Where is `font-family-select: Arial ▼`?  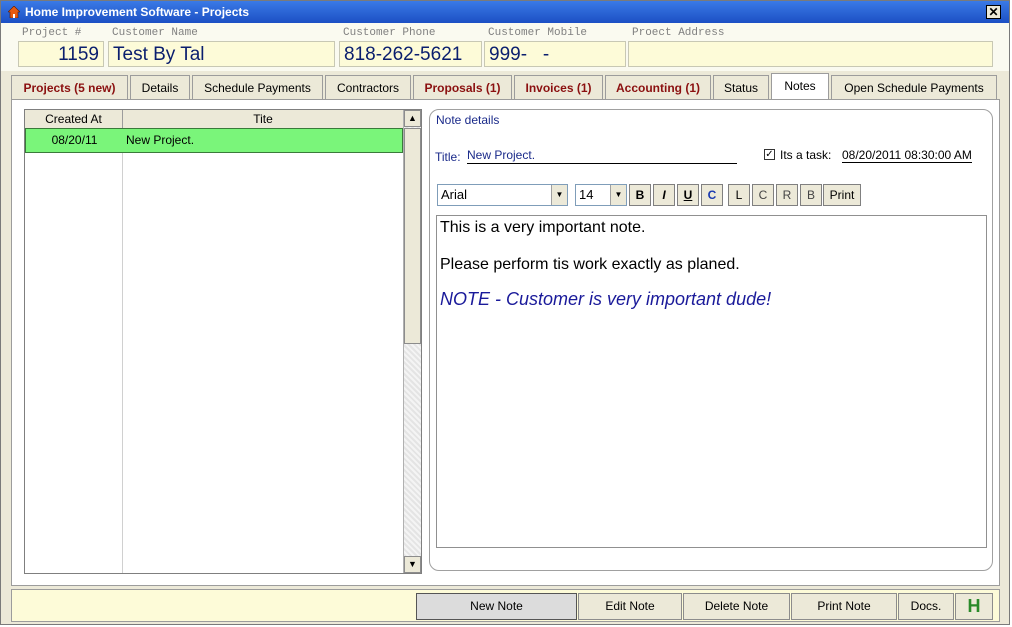 font-family-select: Arial ▼ is located at coordinates (502, 195).